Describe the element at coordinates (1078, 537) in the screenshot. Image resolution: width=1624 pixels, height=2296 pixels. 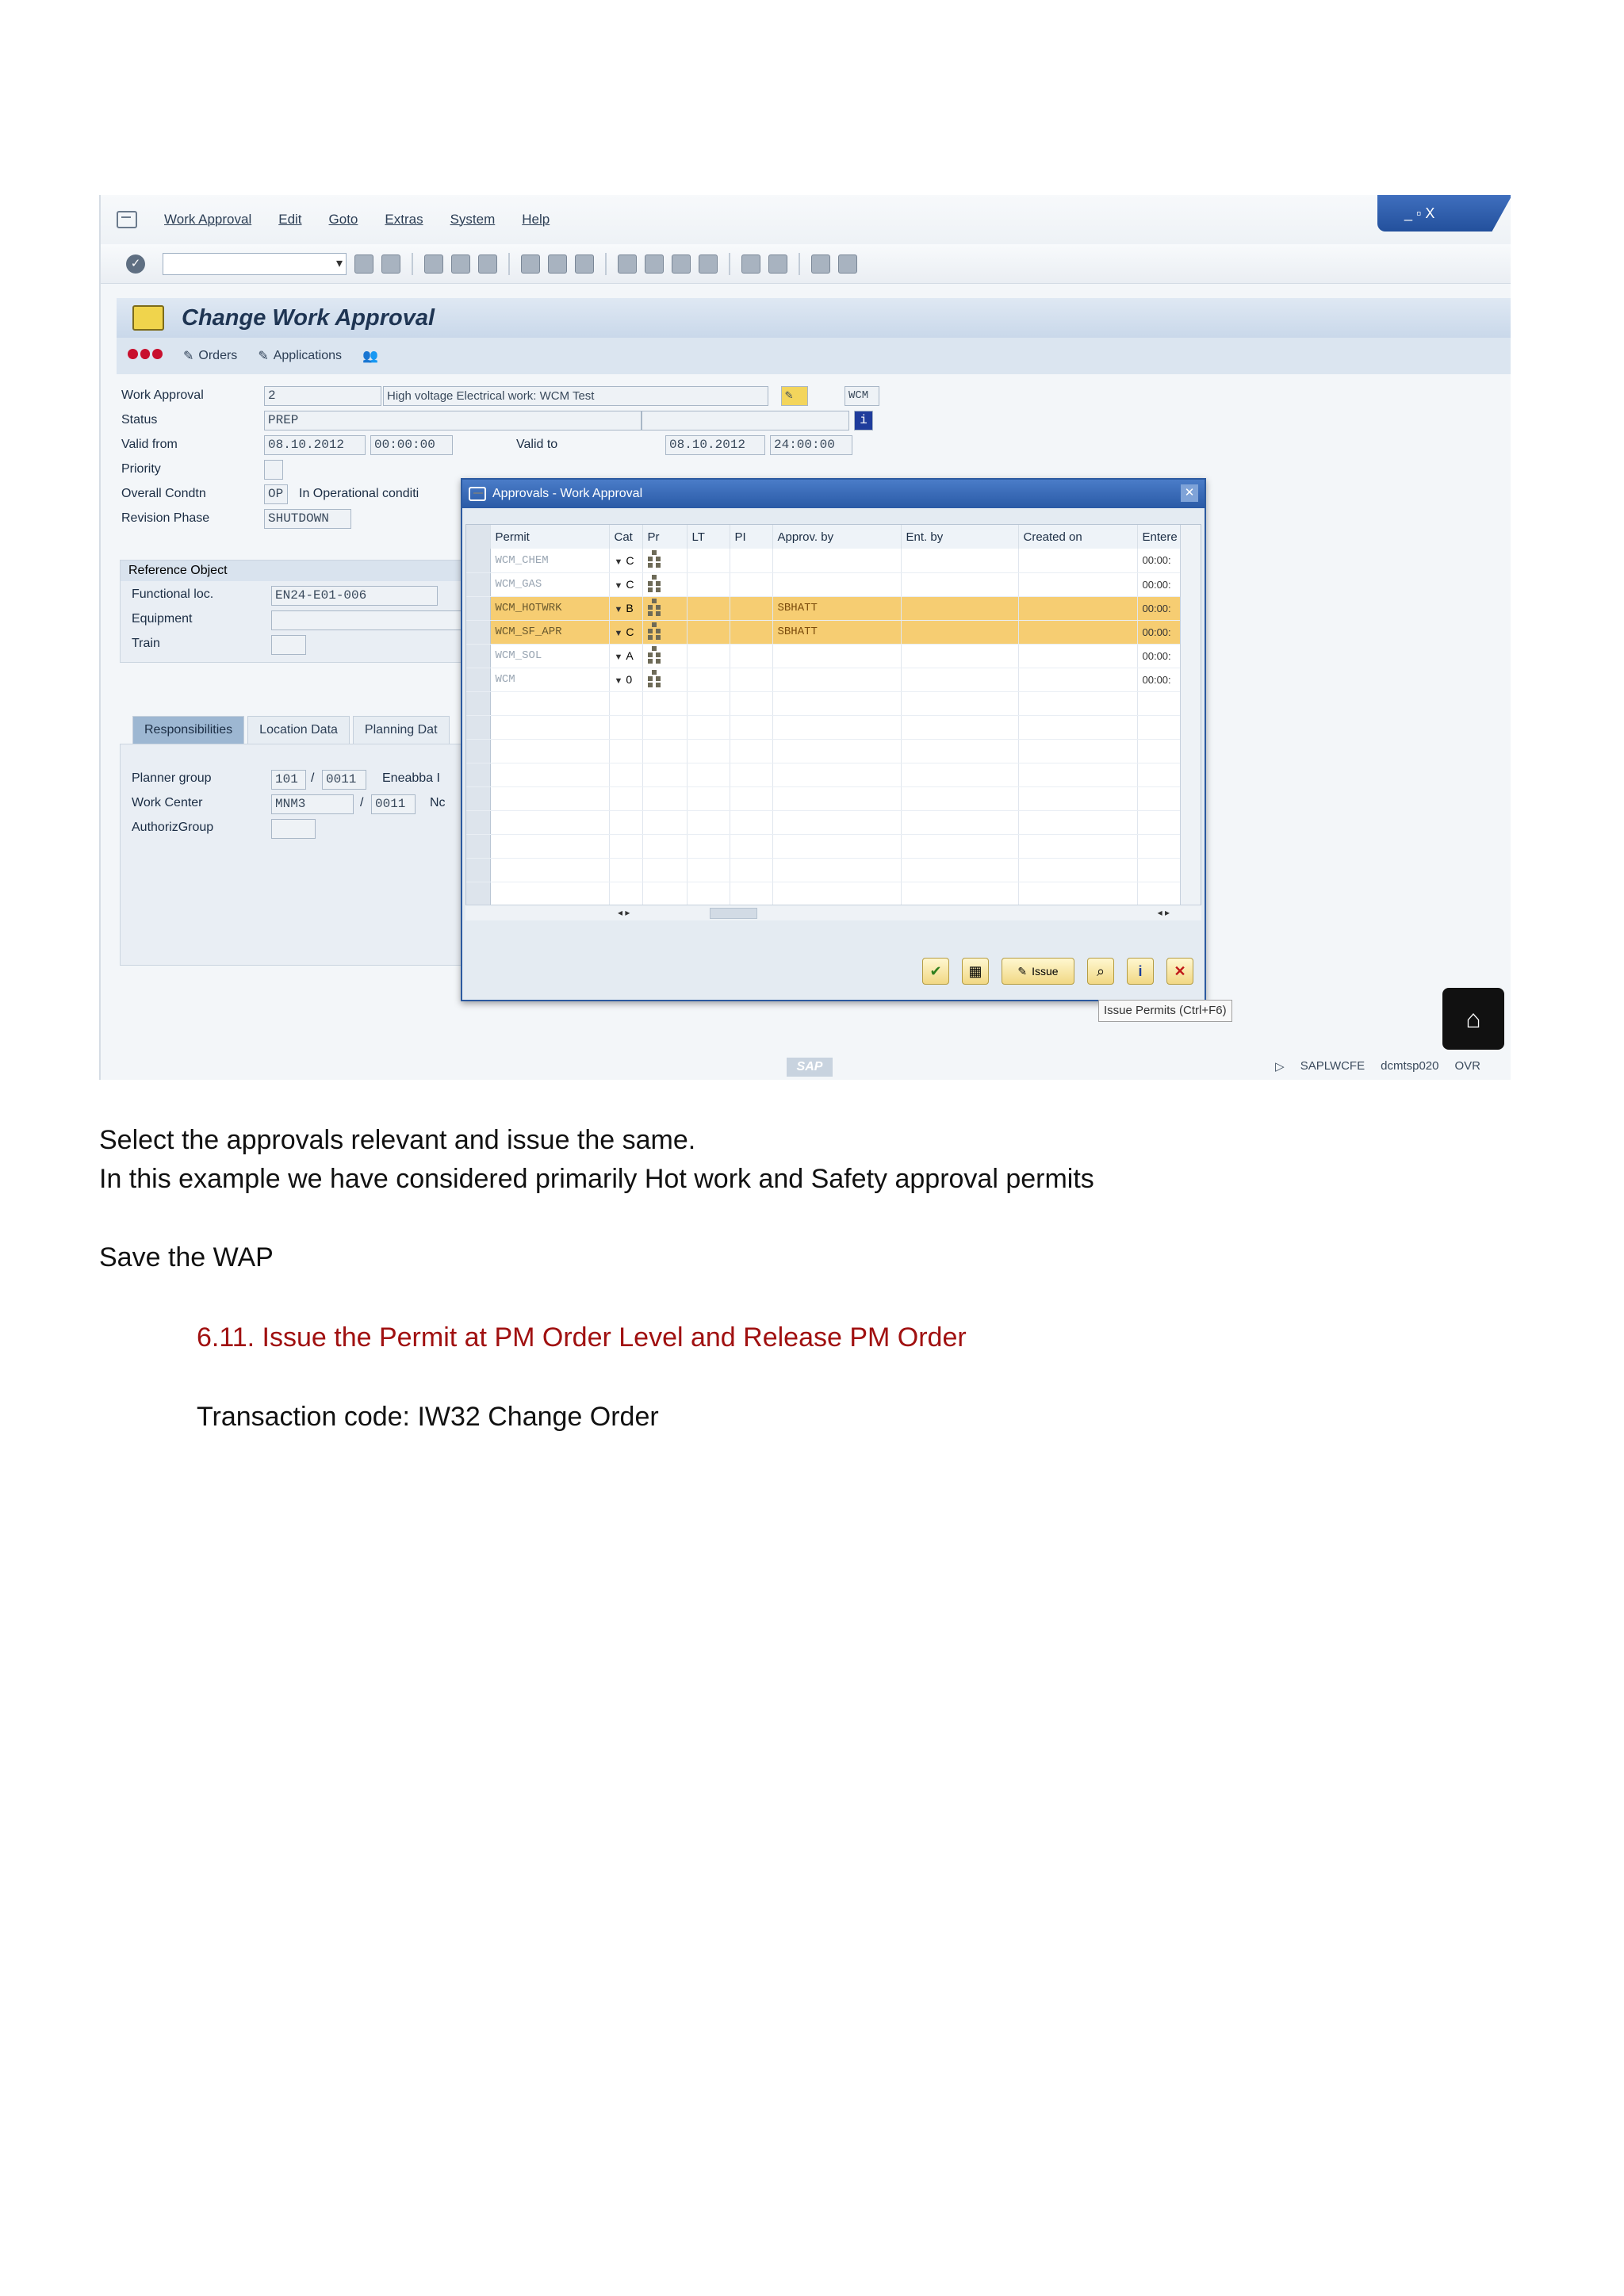
I see `col-created-on: Created on` at that location.